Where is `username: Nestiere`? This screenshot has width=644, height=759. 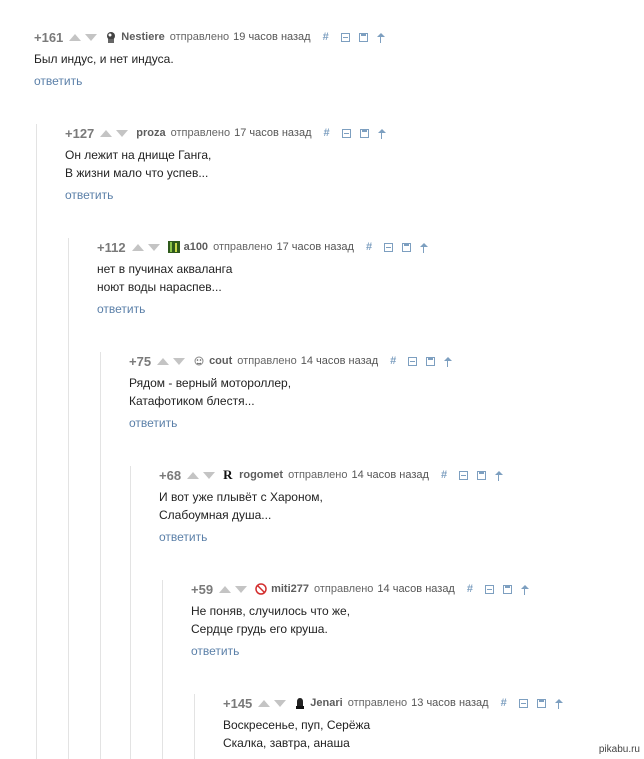 username: Nestiere is located at coordinates (142, 37).